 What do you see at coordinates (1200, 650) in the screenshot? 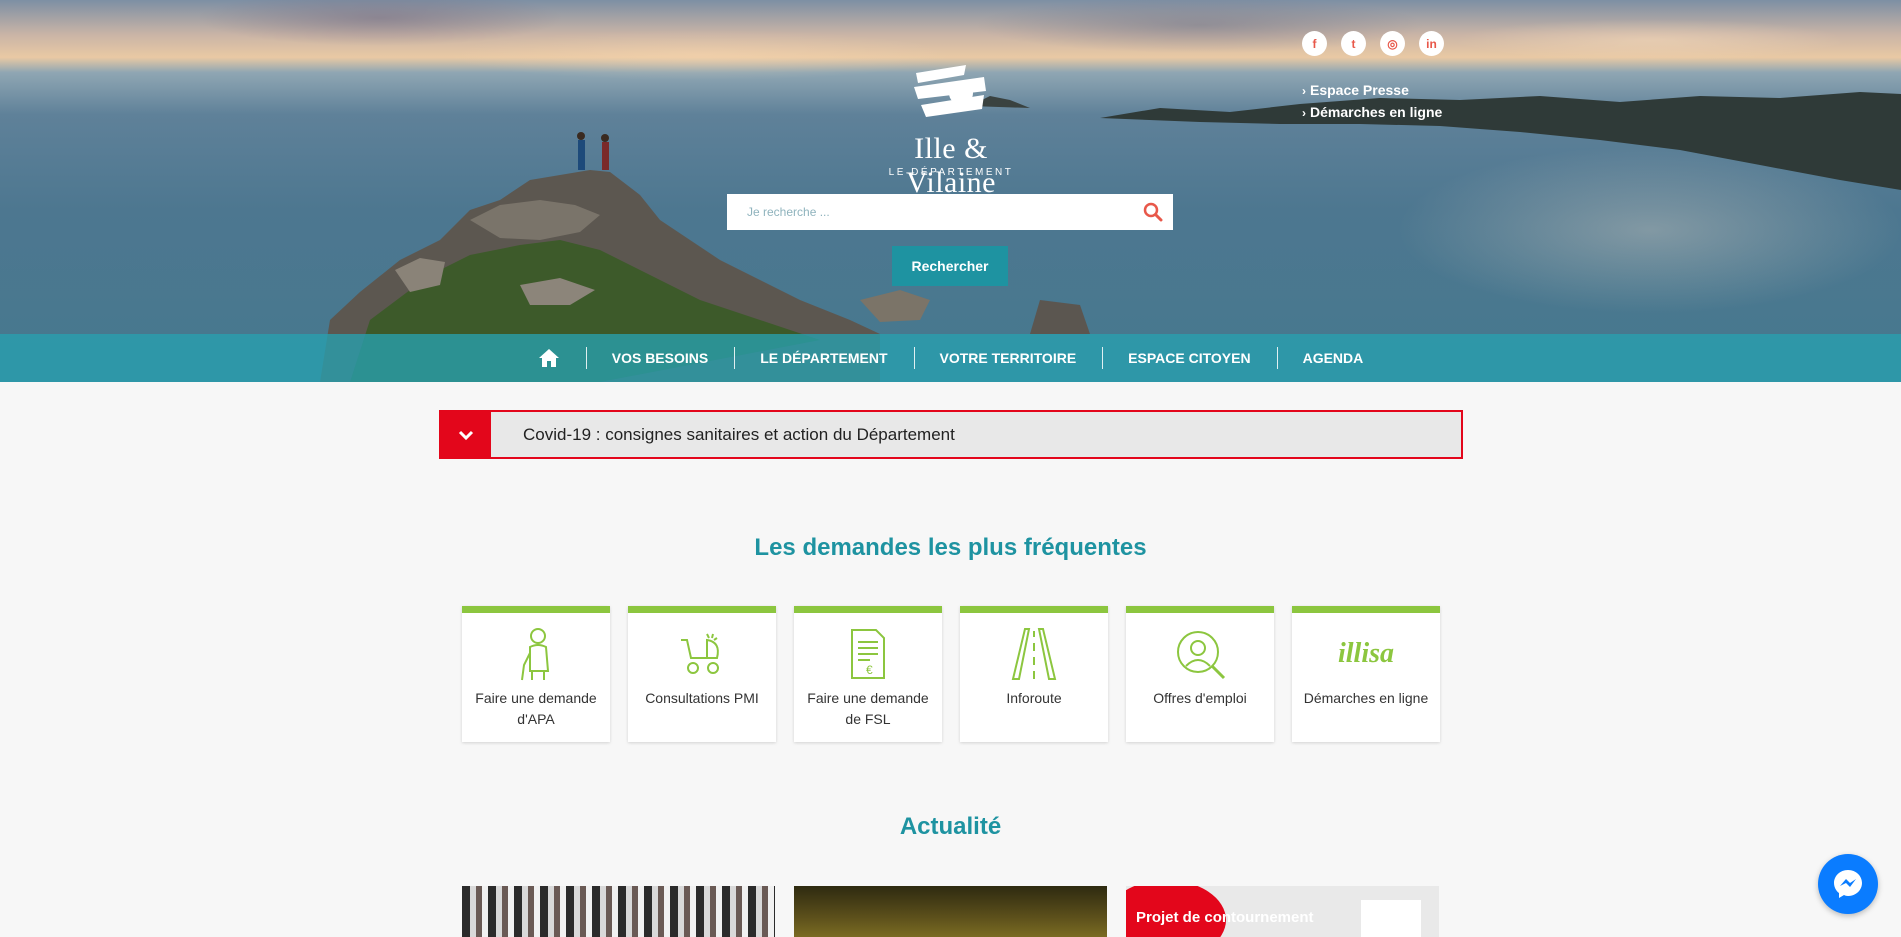
I see `job-search-icon` at bounding box center [1200, 650].